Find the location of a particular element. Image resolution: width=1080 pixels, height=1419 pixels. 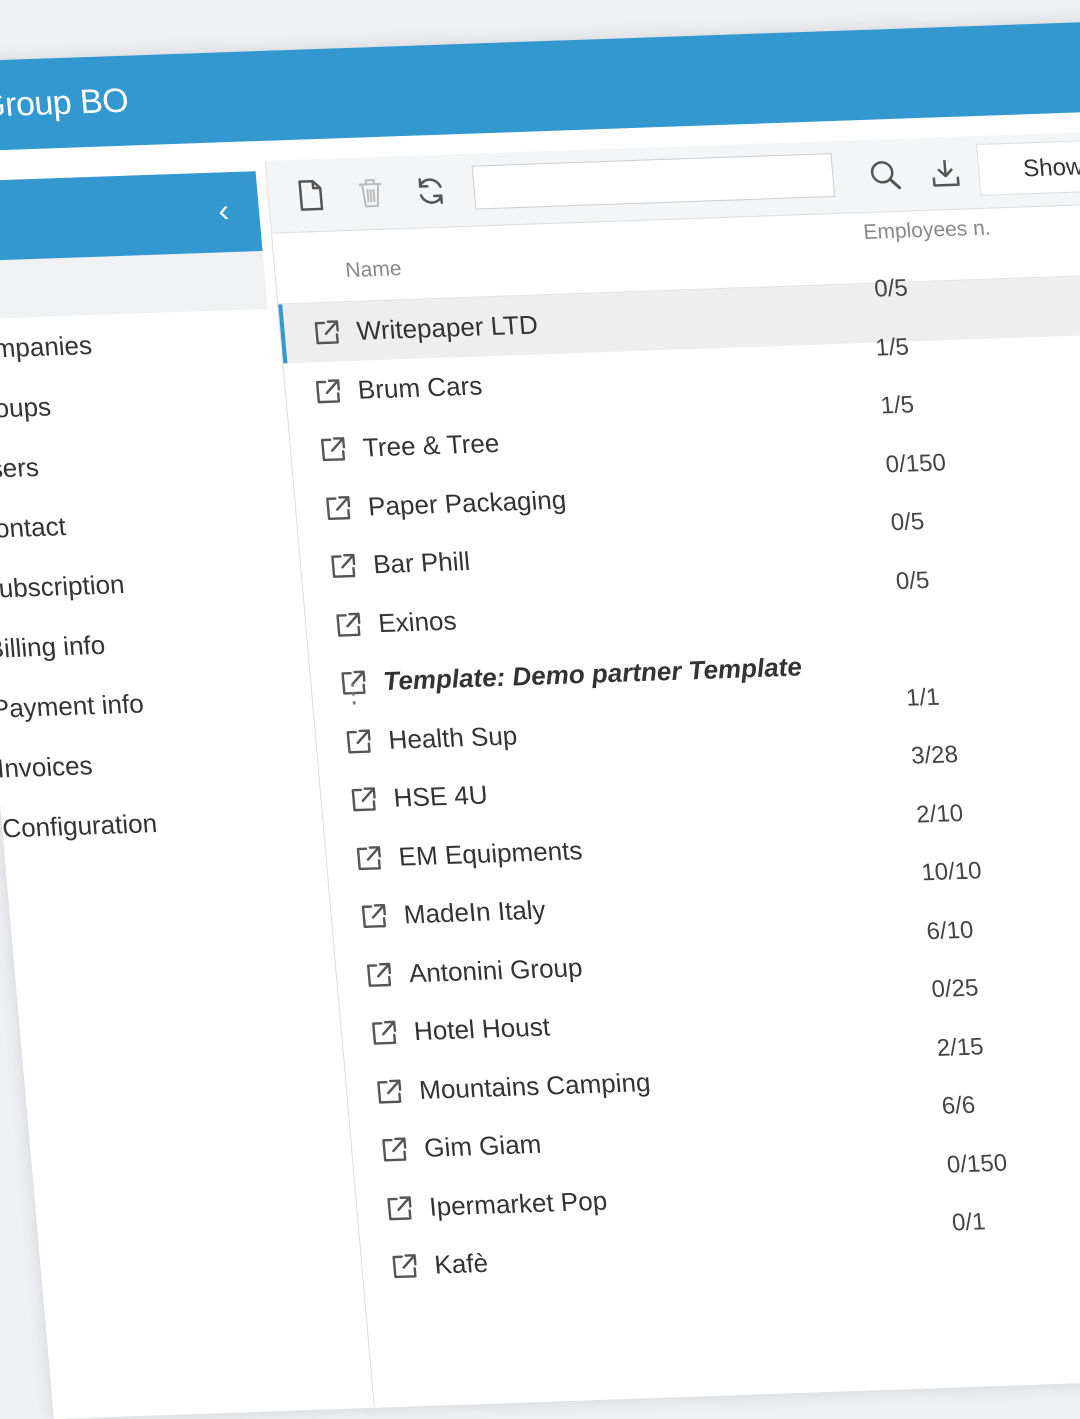

employees-count: 0/25 is located at coordinates (955, 989).